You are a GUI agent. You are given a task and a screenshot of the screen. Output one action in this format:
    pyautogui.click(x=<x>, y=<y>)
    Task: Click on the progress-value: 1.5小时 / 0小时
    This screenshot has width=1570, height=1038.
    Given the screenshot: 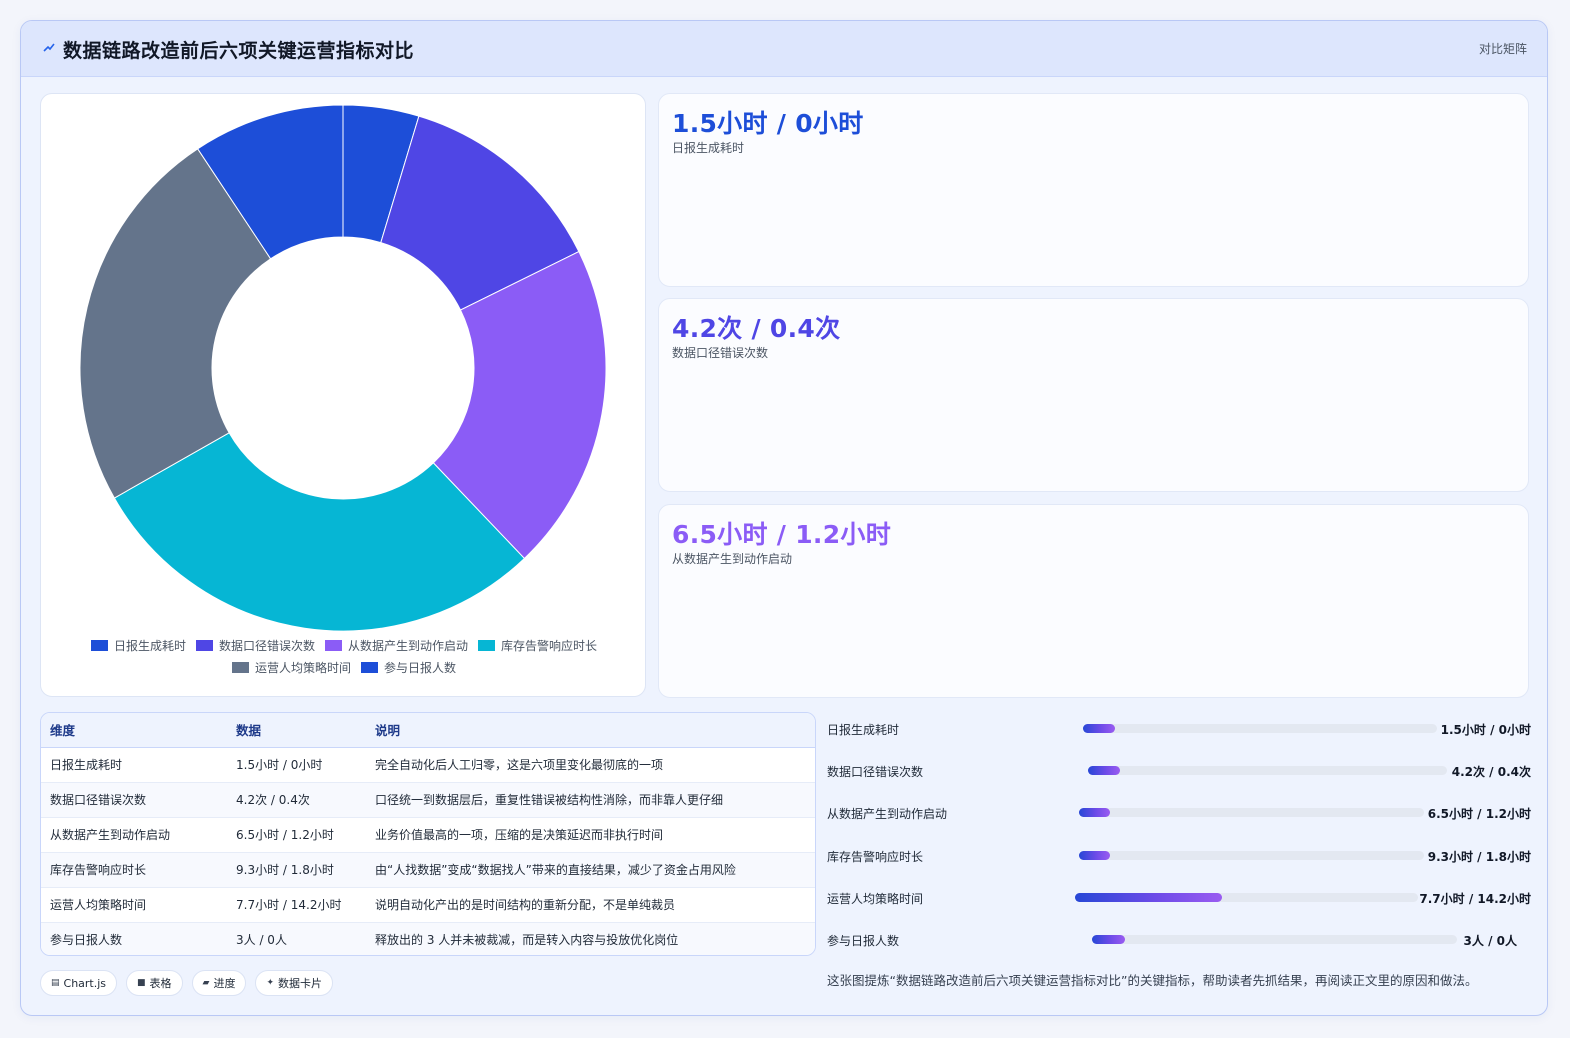 What is the action you would take?
    pyautogui.click(x=1485, y=730)
    